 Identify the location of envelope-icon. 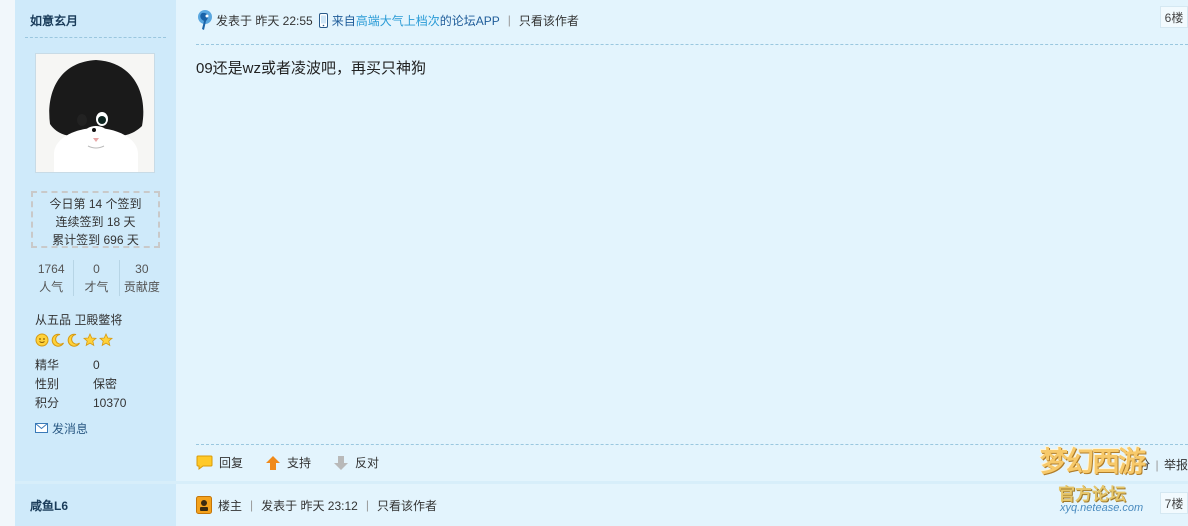
(41, 429).